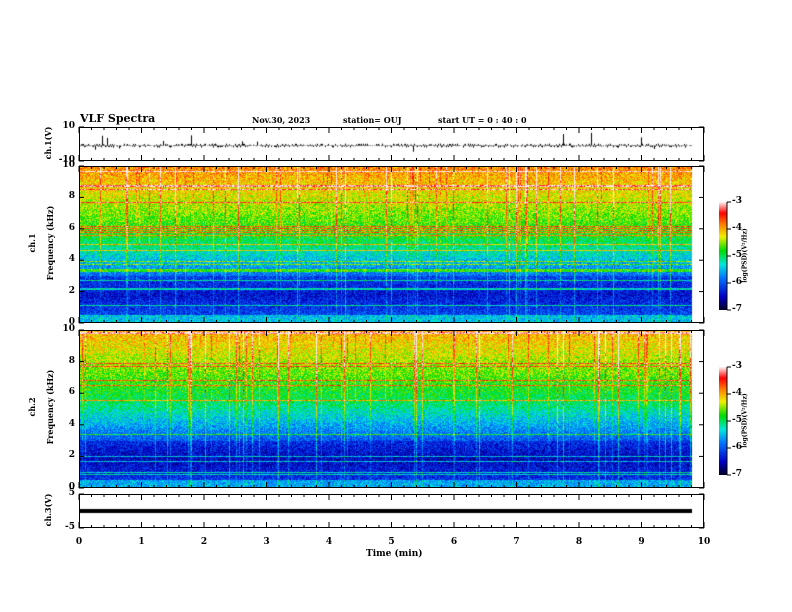 This screenshot has width=792, height=612. Describe the element at coordinates (70, 527) in the screenshot. I see `y-tick-label: -5` at that location.